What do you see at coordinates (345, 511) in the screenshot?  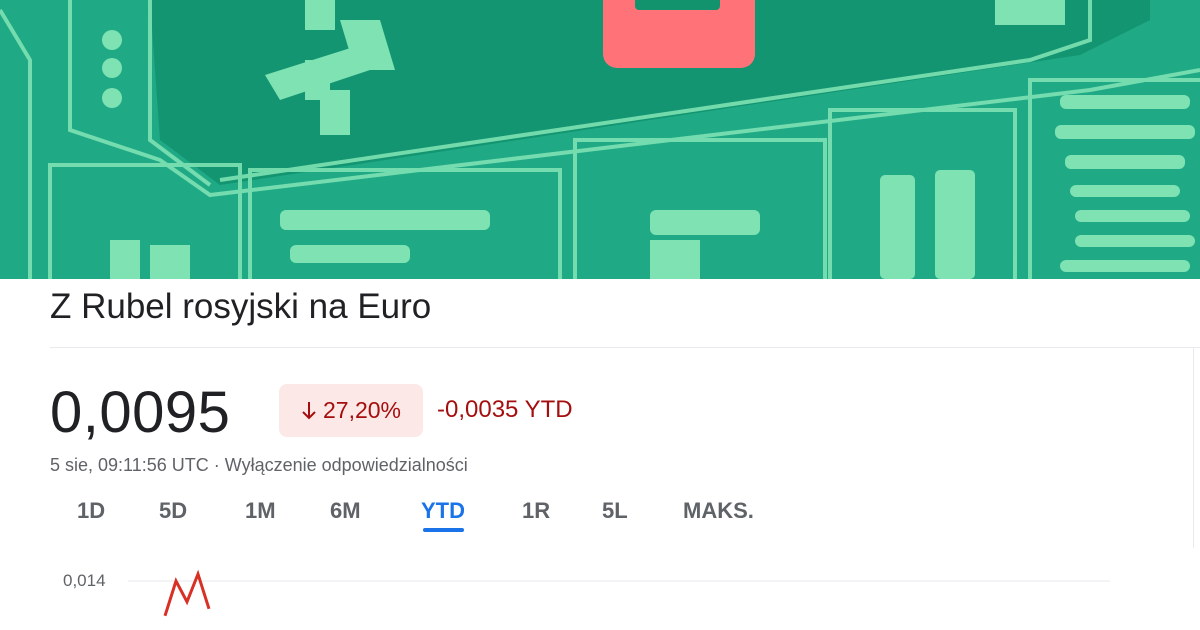 I see `tab-6m: 6M` at bounding box center [345, 511].